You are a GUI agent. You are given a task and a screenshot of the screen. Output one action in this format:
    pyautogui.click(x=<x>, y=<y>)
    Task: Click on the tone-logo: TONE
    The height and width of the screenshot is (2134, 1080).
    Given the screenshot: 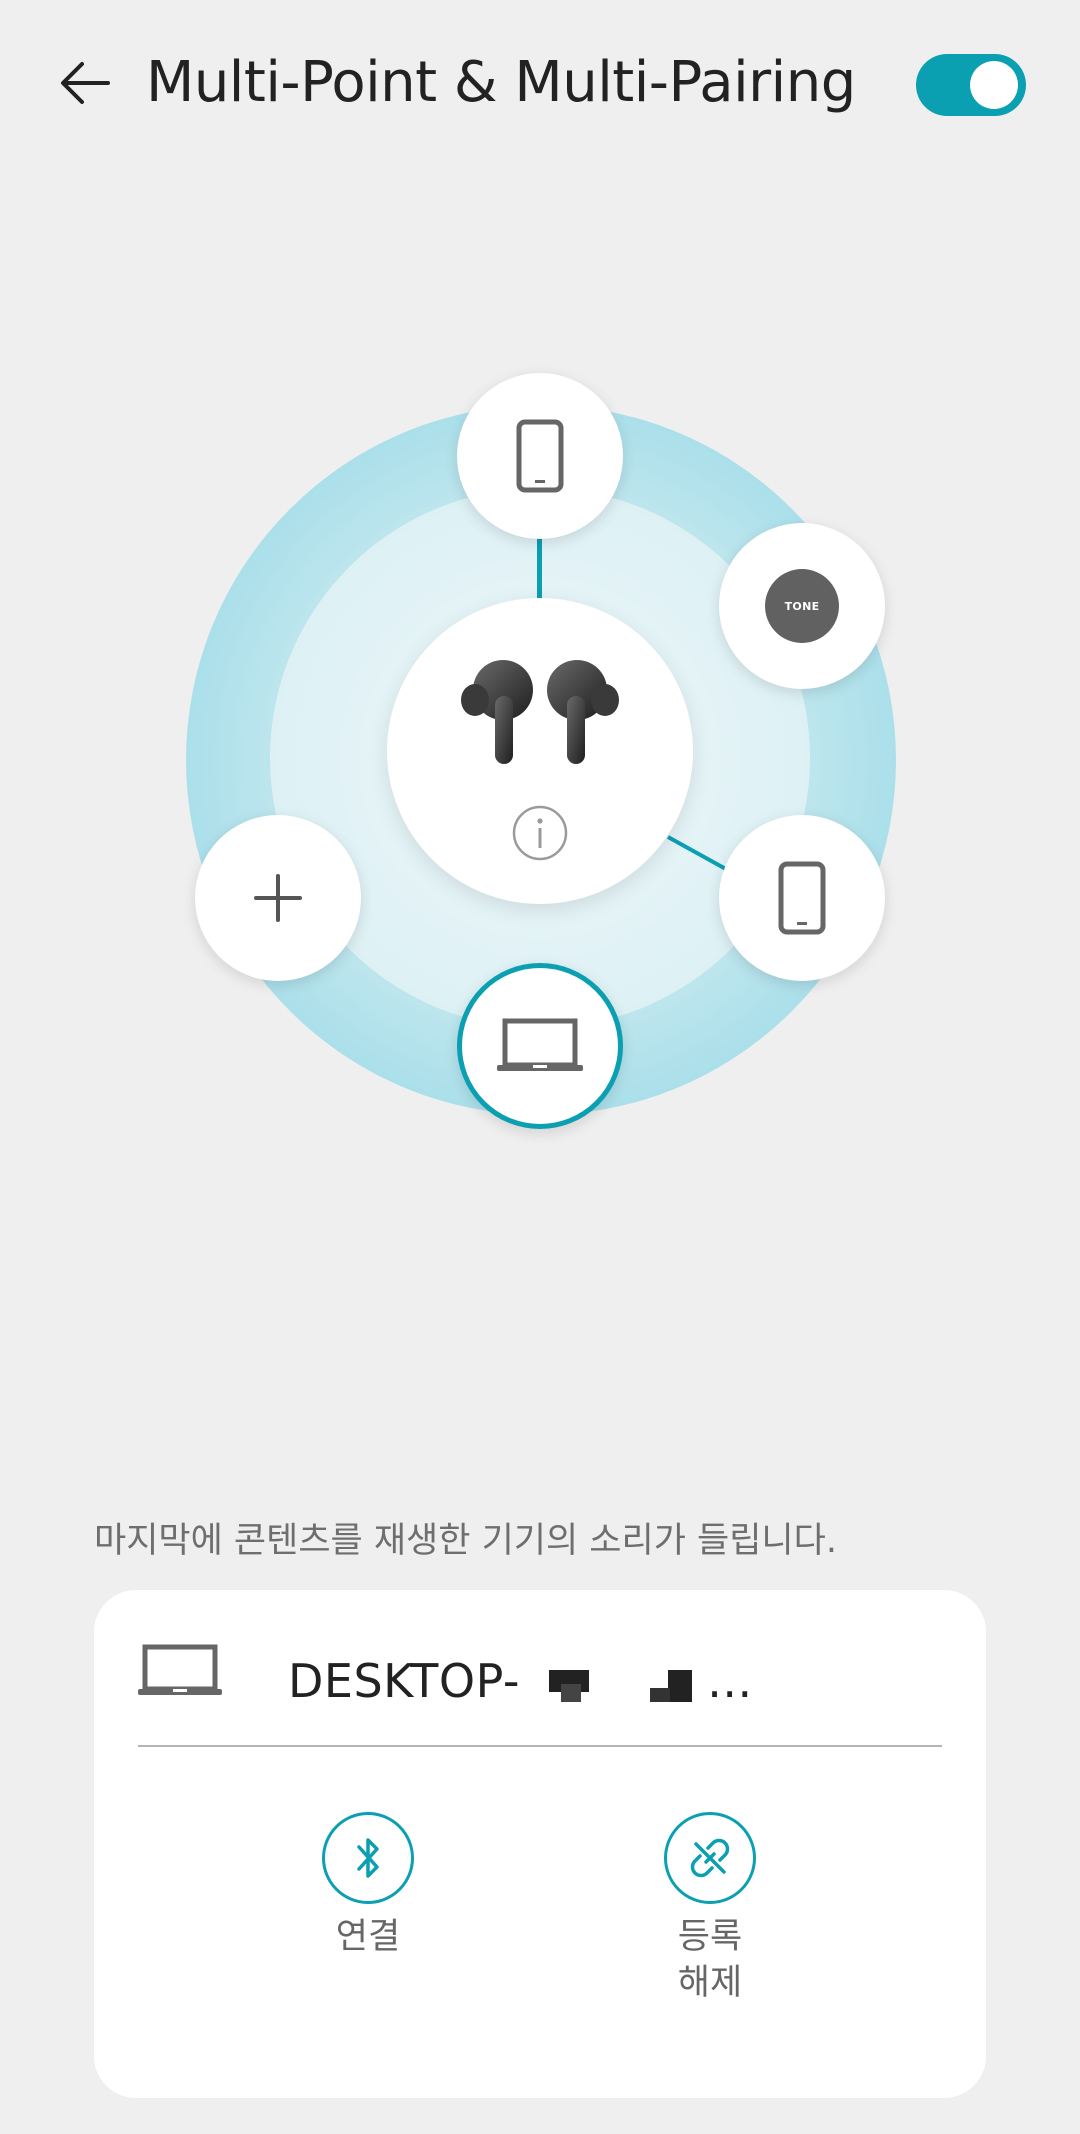 What is the action you would take?
    pyautogui.click(x=802, y=606)
    